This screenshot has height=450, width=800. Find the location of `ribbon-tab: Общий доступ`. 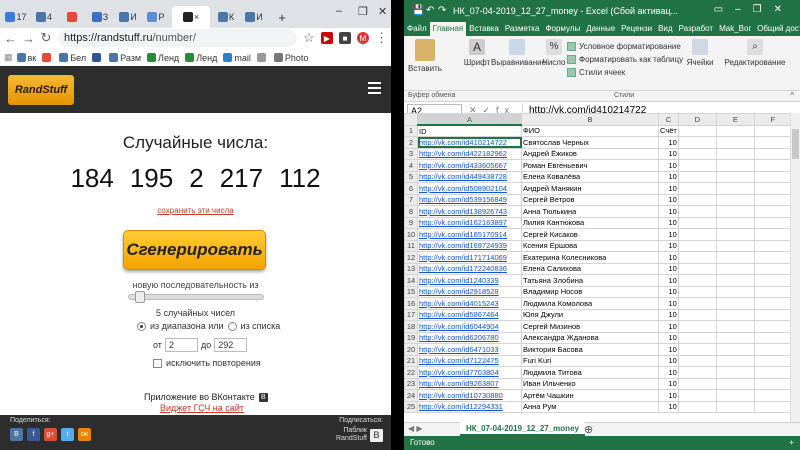

ribbon-tab: Общий доступ is located at coordinates (777, 29).